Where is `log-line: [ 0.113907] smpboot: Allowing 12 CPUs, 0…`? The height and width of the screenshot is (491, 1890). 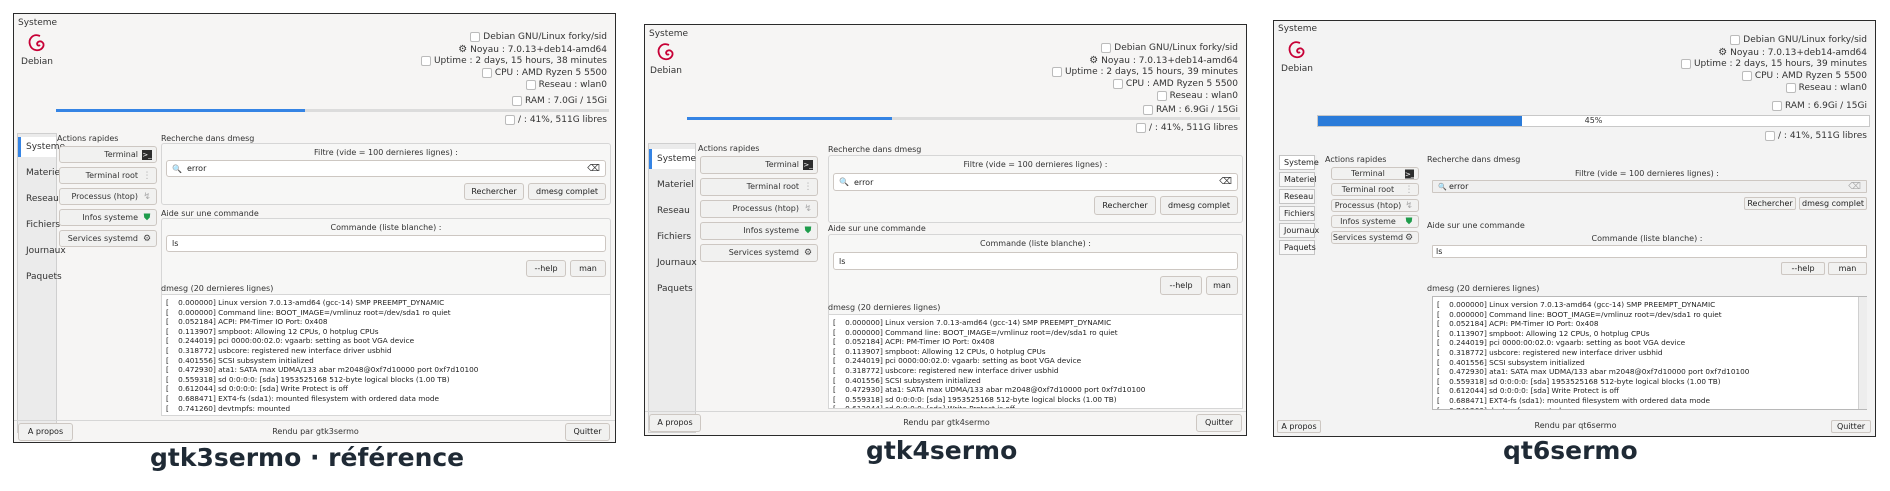
log-line: [ 0.113907] smpboot: Allowing 12 CPUs, 0… is located at coordinates (272, 331).